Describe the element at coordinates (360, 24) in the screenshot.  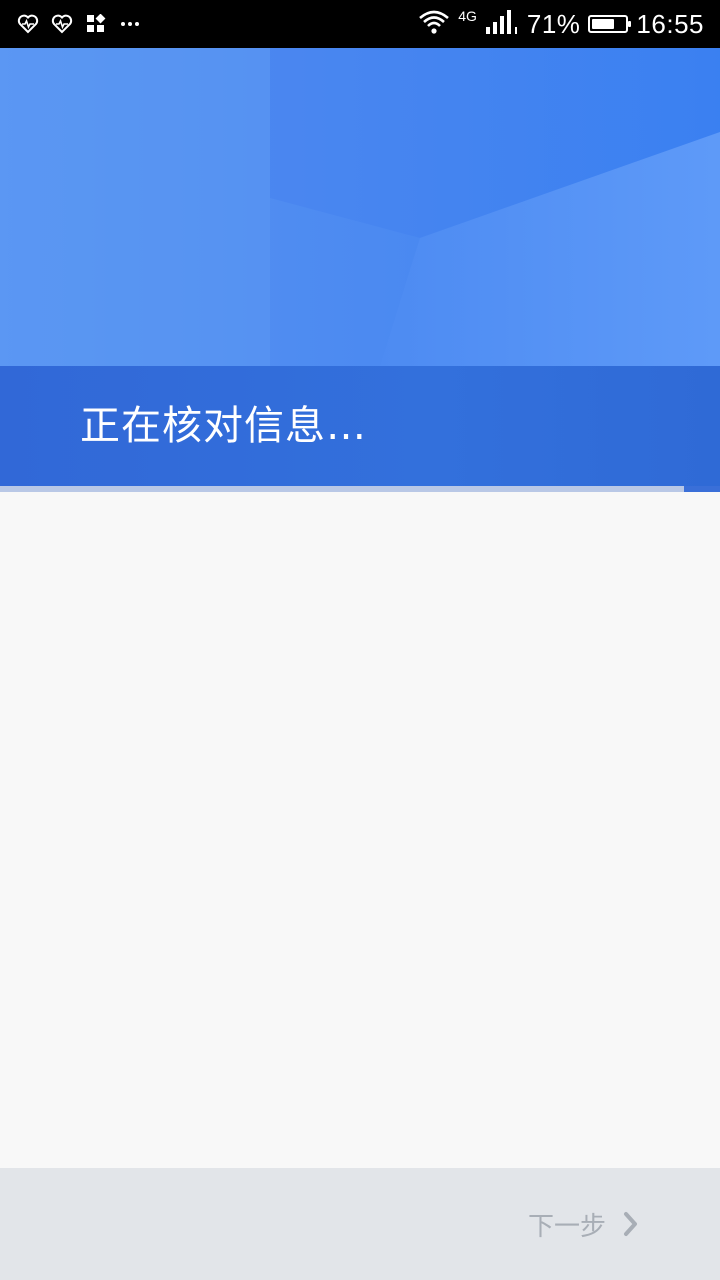
I see `status-bar: 4G 71% 16:55` at that location.